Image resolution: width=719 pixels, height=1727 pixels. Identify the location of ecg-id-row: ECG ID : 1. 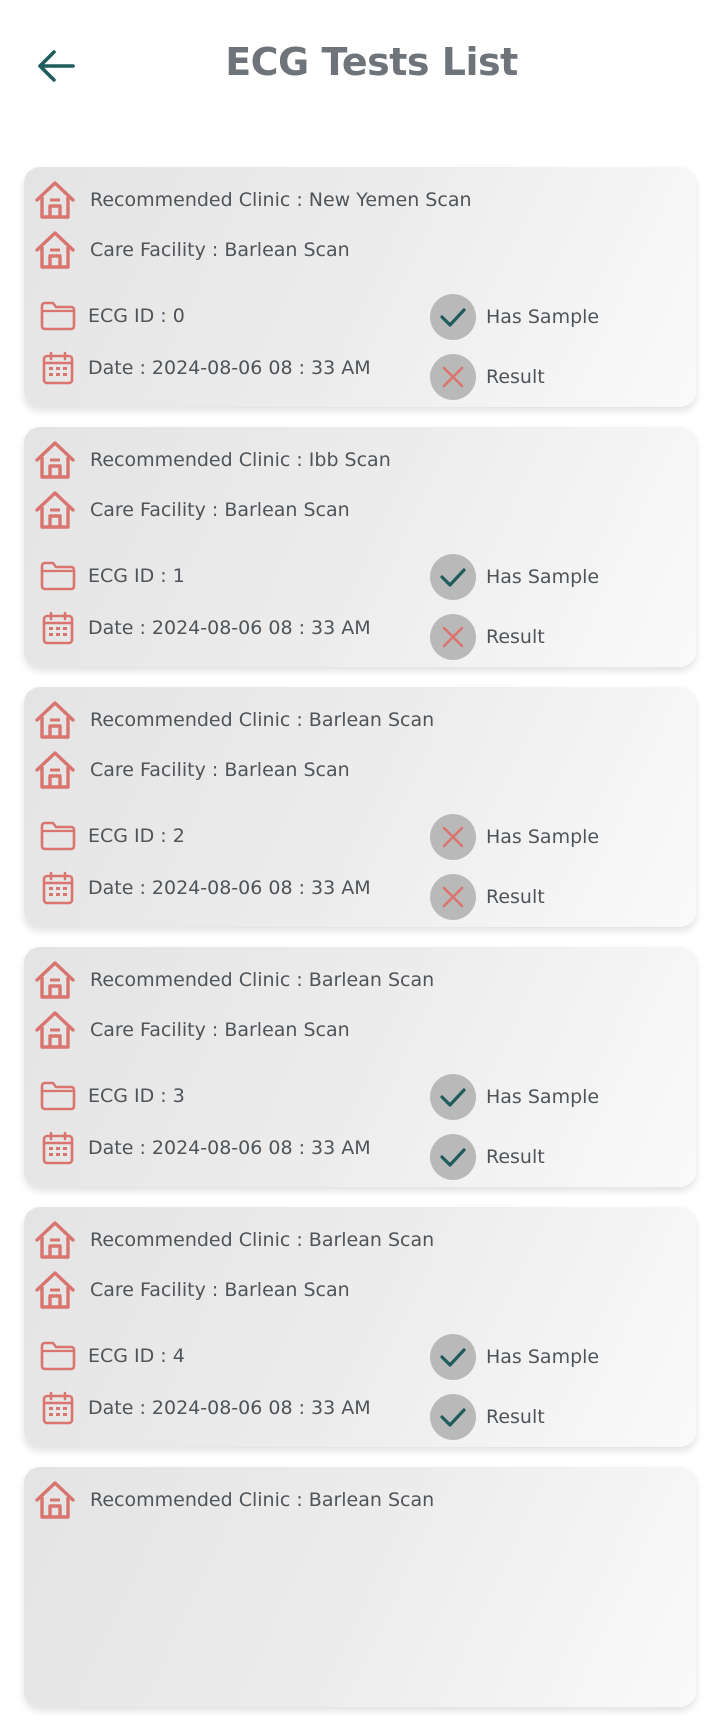
(112, 576).